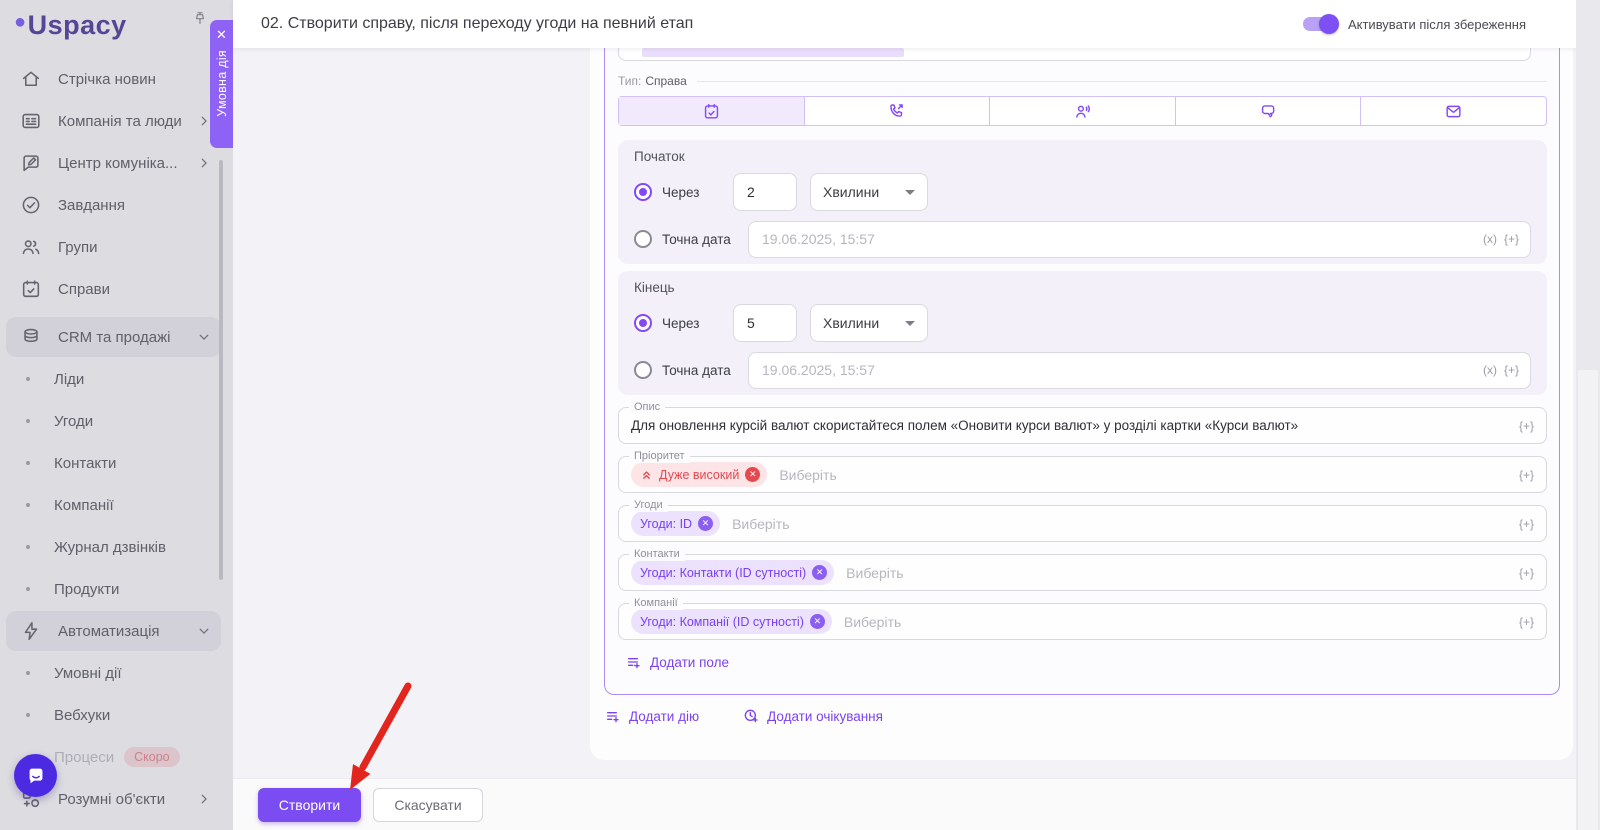 Image resolution: width=1600 pixels, height=830 pixels. What do you see at coordinates (116, 289) in the screenshot?
I see `sidebar-item-activities: Справи` at bounding box center [116, 289].